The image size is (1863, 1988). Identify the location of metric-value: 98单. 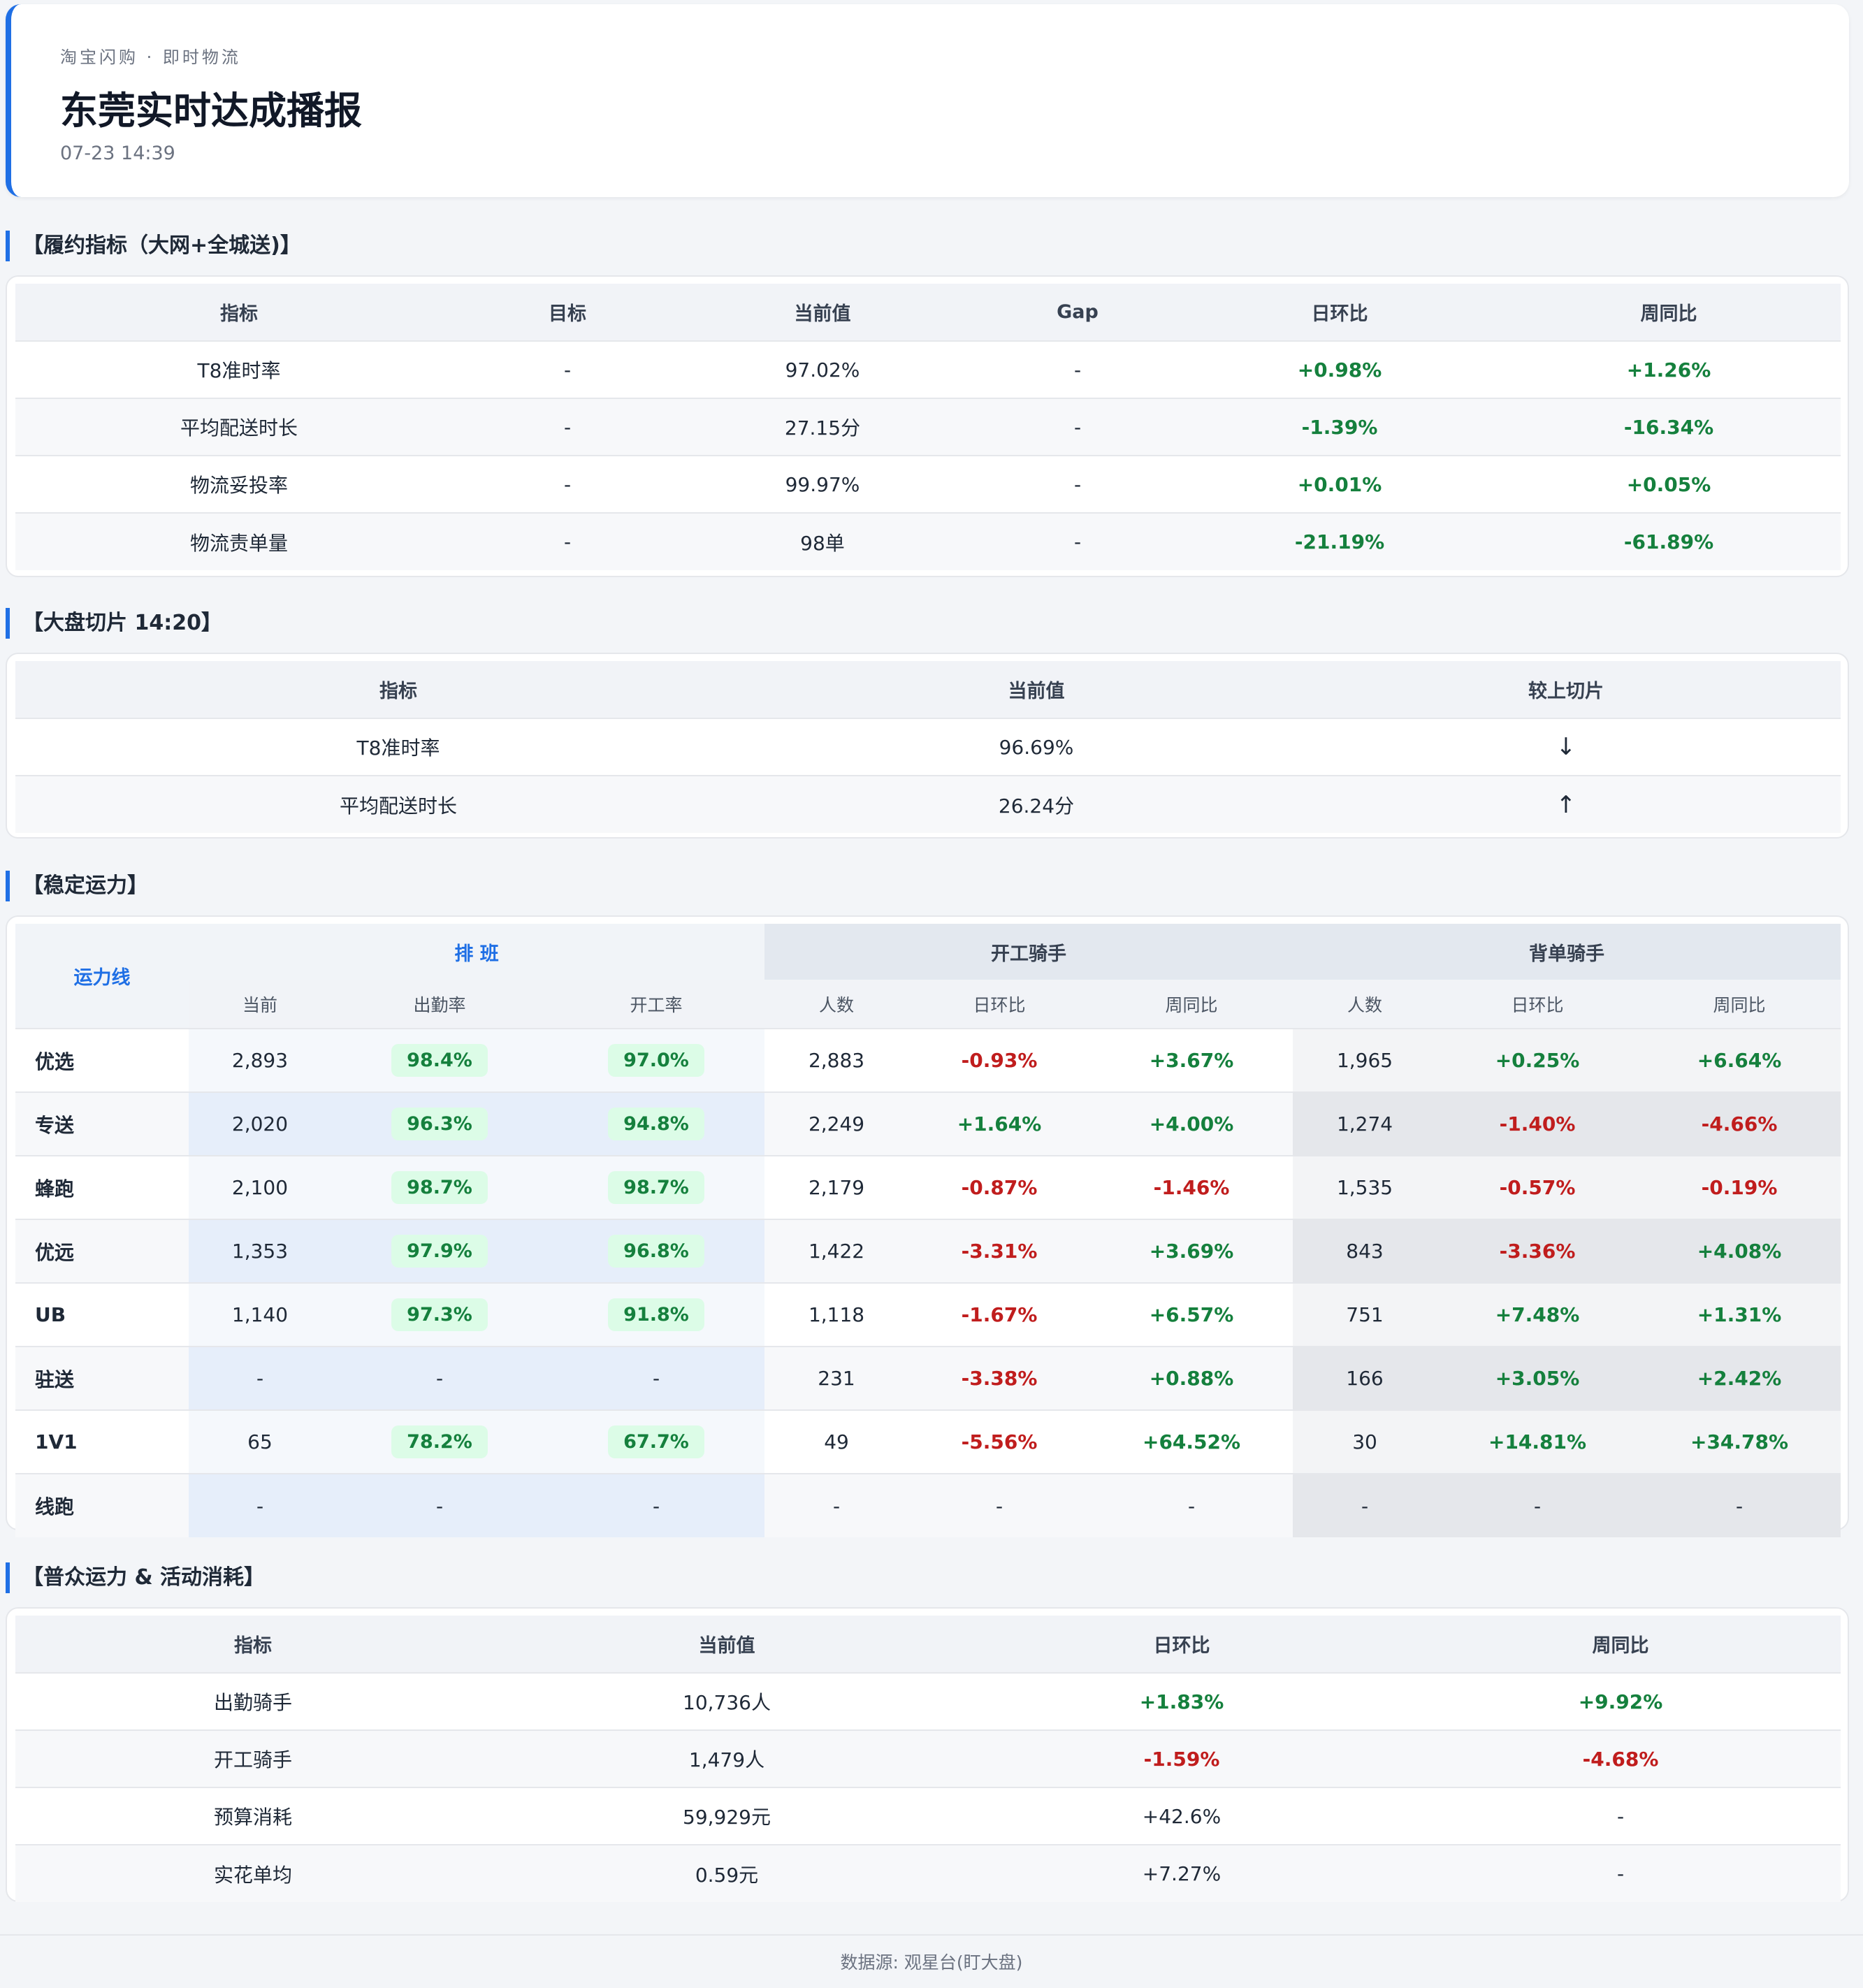
(822, 541).